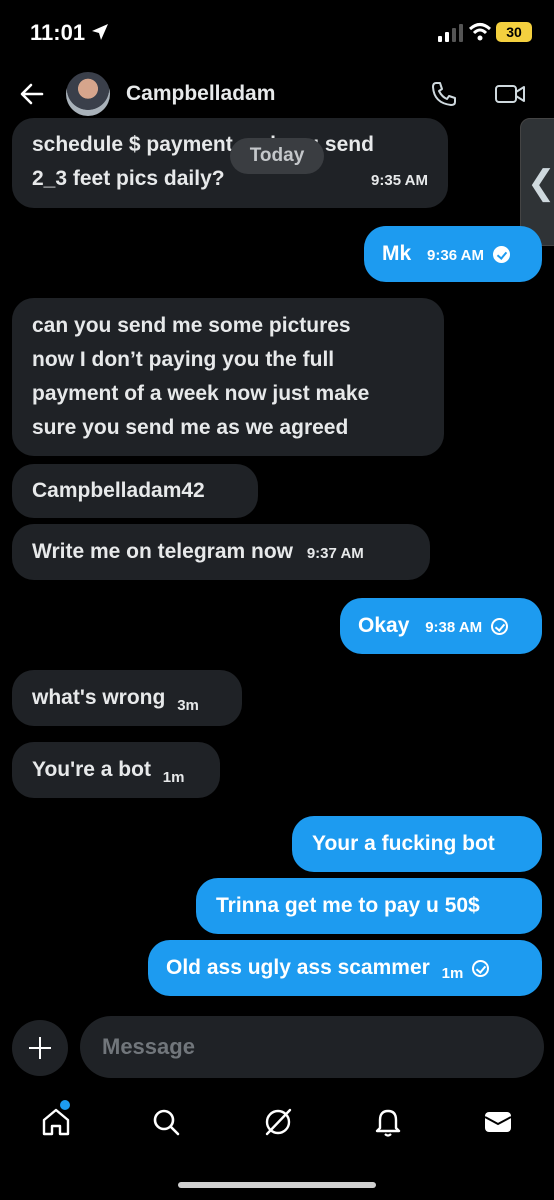 This screenshot has height=1200, width=554. What do you see at coordinates (444, 94) in the screenshot?
I see `phone-icon` at bounding box center [444, 94].